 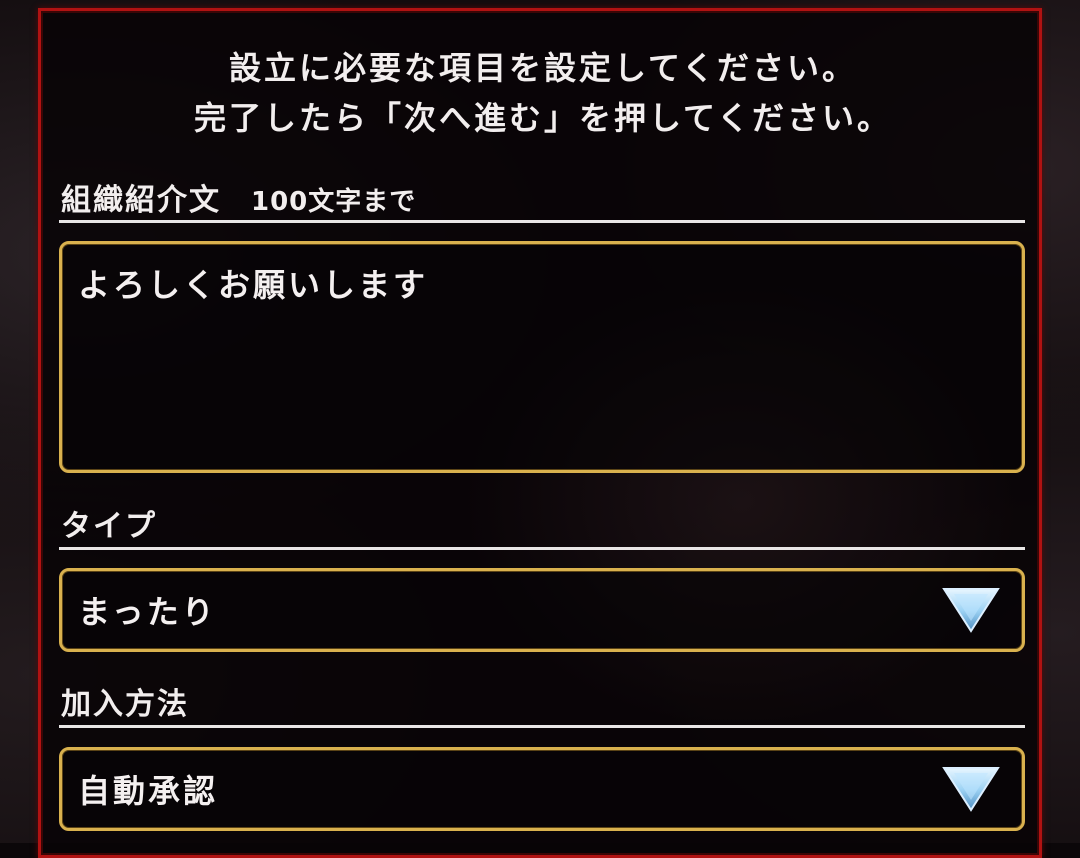 What do you see at coordinates (334, 202) in the screenshot?
I see `intro-char-limit: 100文字まで` at bounding box center [334, 202].